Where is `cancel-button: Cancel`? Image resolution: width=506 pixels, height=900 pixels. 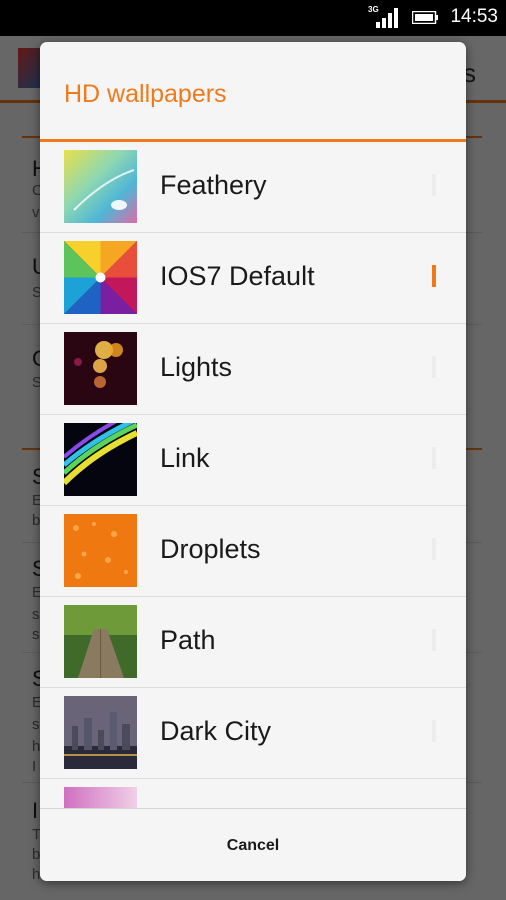
cancel-button: Cancel is located at coordinates (253, 845).